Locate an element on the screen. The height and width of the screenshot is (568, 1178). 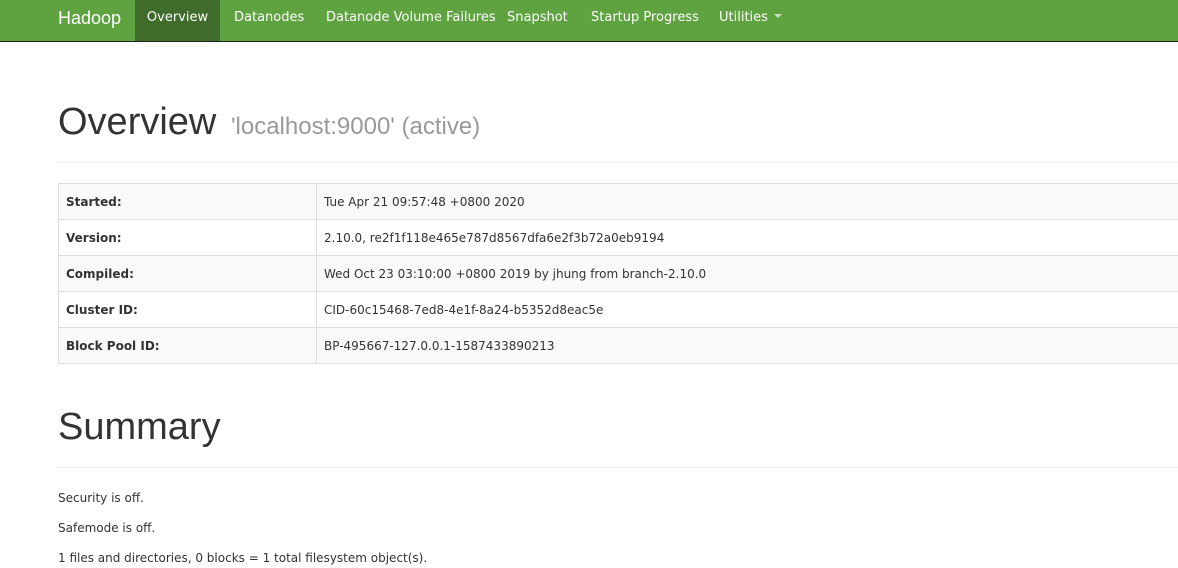
nav-menu-utilities-label: Utilities is located at coordinates (743, 17).